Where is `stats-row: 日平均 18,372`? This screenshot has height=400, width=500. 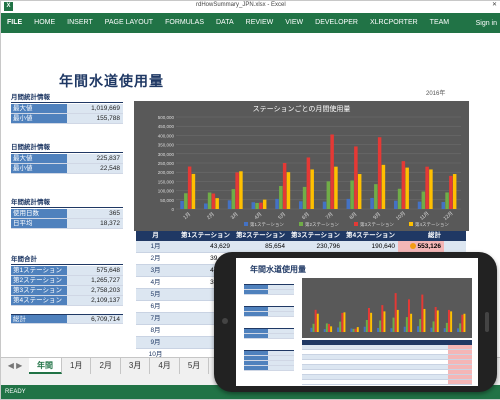 stats-row: 日平均 18,372 is located at coordinates (67, 224).